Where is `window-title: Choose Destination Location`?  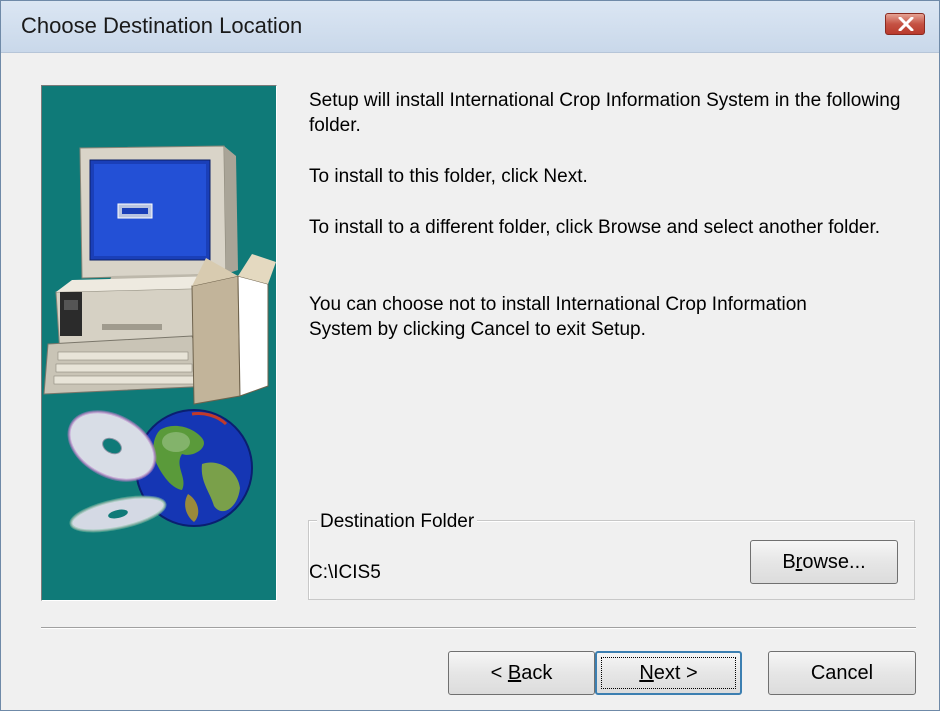
window-title: Choose Destination Location is located at coordinates (162, 25).